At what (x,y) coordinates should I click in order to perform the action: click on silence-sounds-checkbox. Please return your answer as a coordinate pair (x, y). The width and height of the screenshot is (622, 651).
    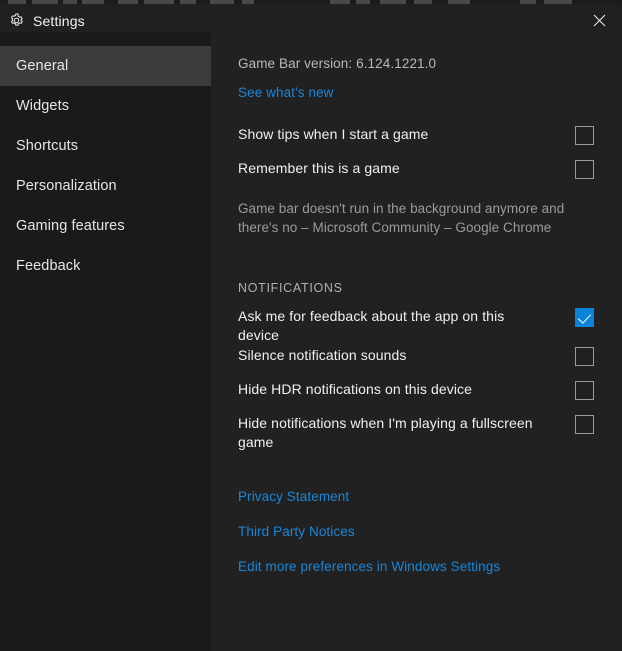
    Looking at the image, I should click on (584, 356).